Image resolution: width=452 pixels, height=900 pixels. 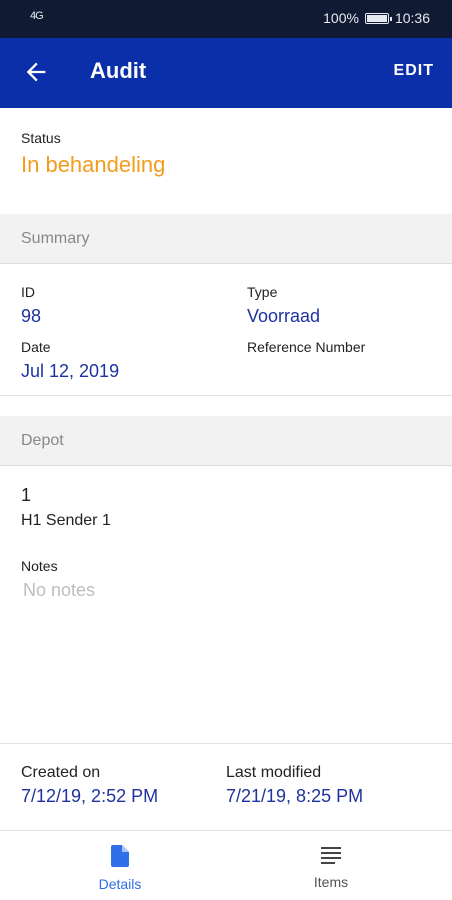 I want to click on created-label: Created on, so click(x=61, y=772).